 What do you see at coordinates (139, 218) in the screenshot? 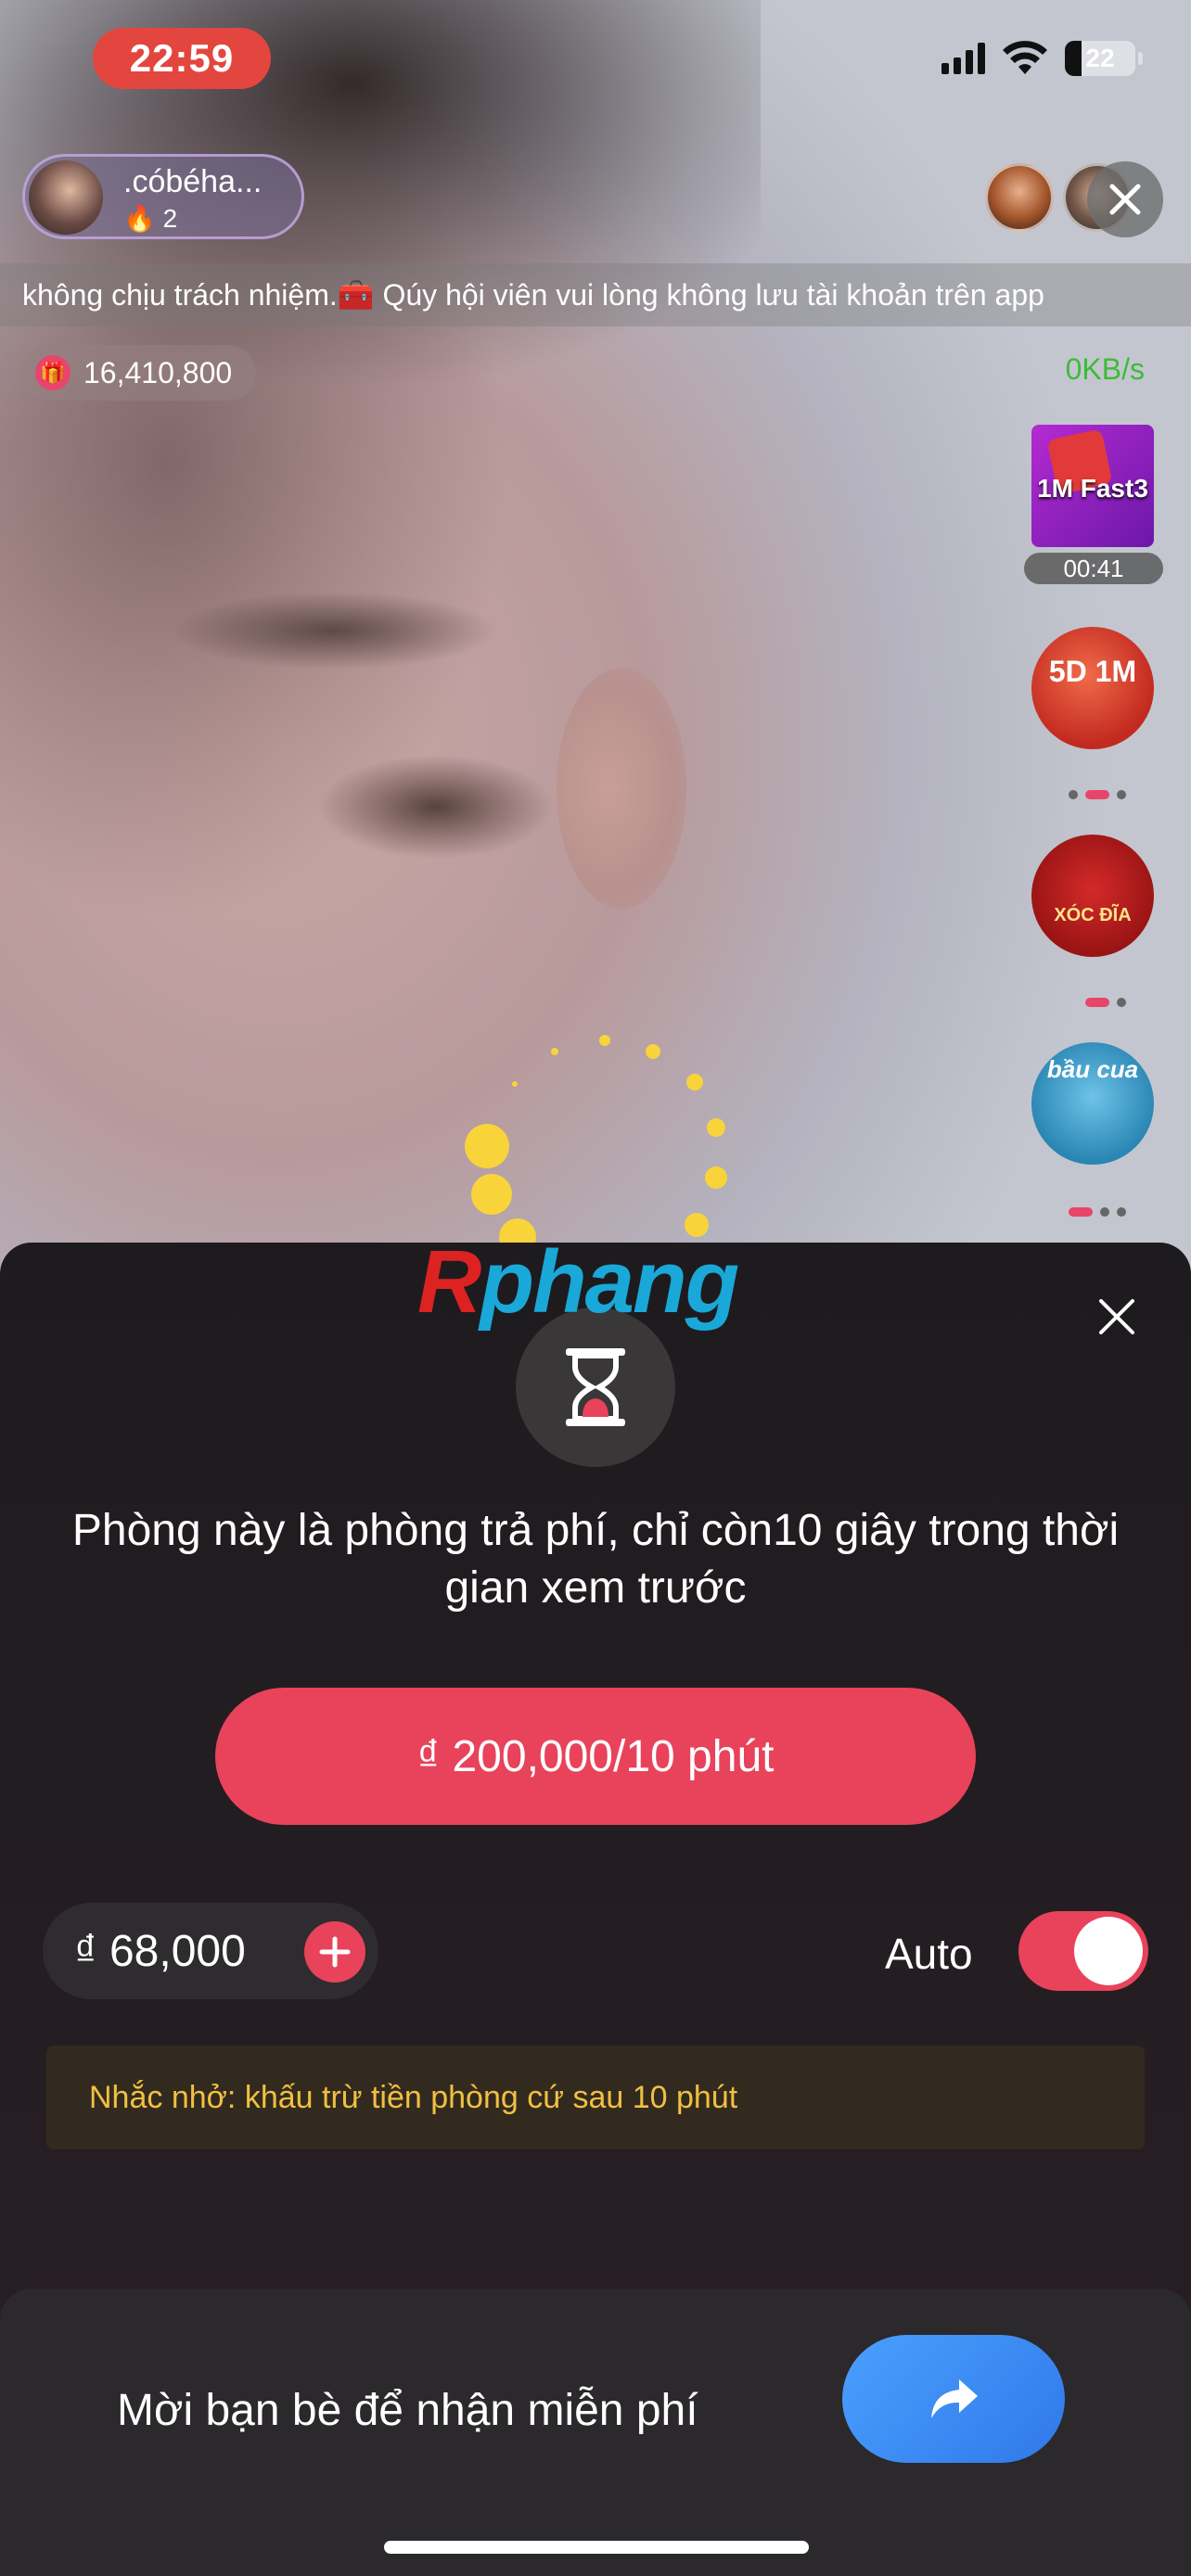
I see `flame-icon: 🔥` at bounding box center [139, 218].